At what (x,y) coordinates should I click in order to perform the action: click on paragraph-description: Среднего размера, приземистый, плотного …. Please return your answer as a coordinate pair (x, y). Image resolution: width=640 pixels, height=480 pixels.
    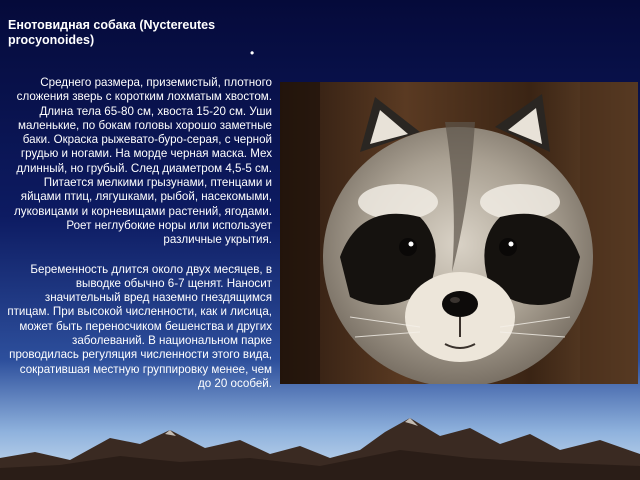
    Looking at the image, I should click on (143, 161).